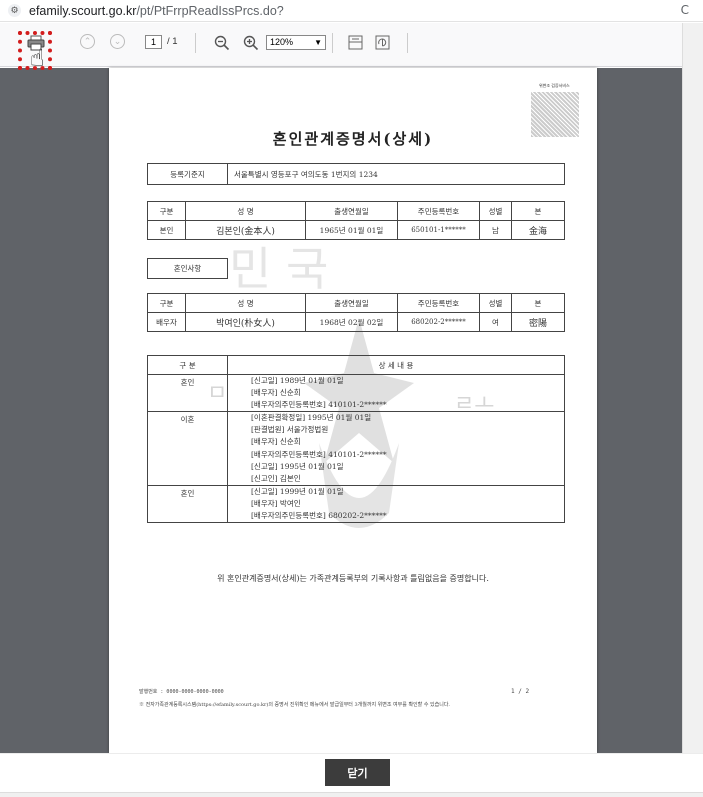 This screenshot has height=797, width=703. What do you see at coordinates (351, 794) in the screenshot?
I see `bottom-strip` at bounding box center [351, 794].